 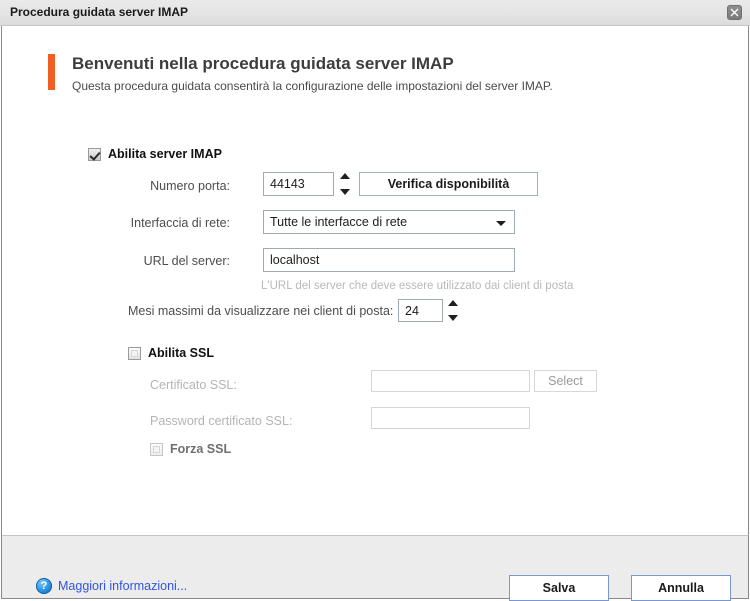 I want to click on enable-imap-label: Abilita server IMAP, so click(x=165, y=154).